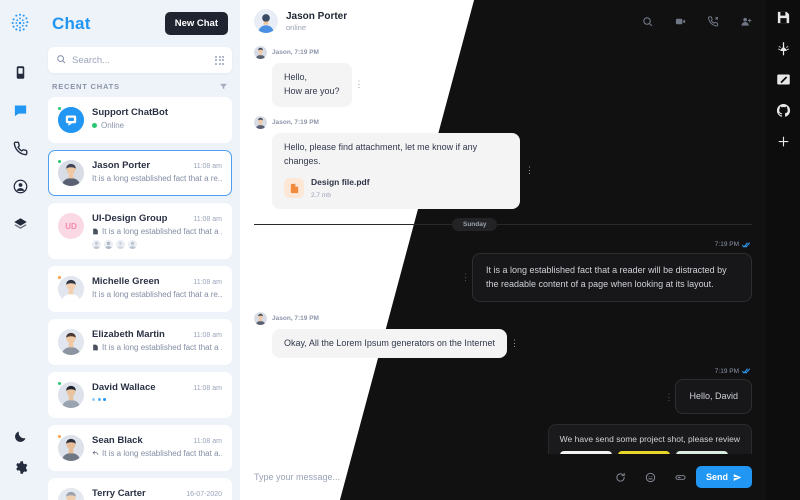  I want to click on phone-call-icon, so click(713, 21).